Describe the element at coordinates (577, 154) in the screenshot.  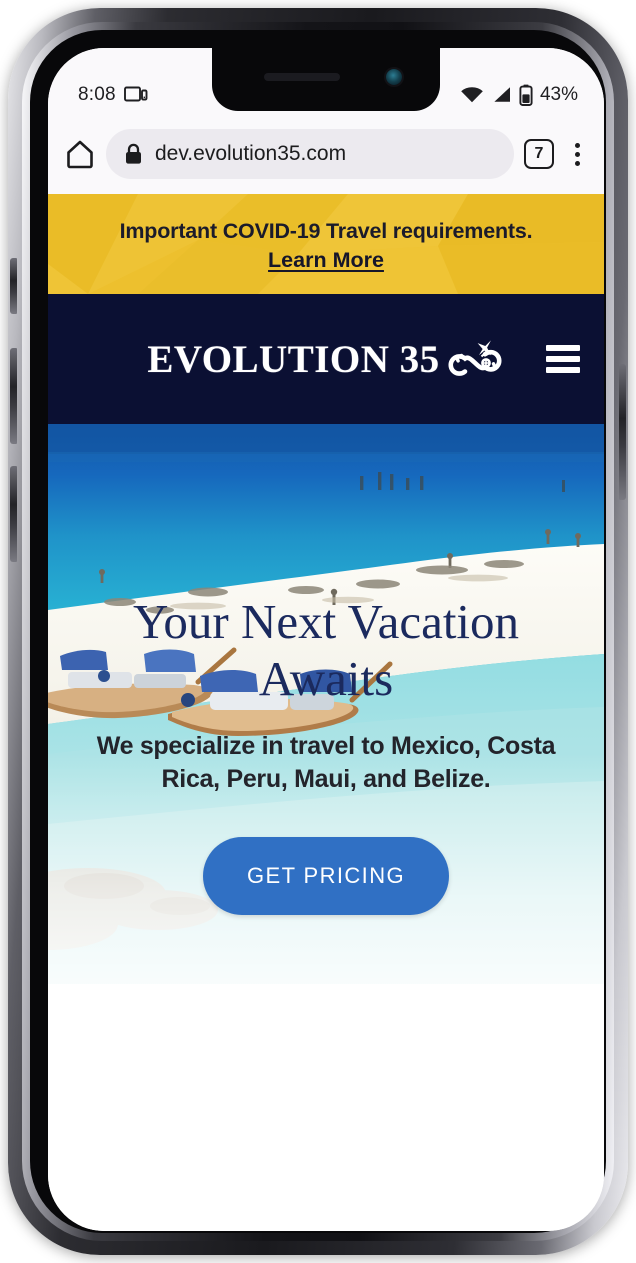
I see `kebab-menu-icon` at that location.